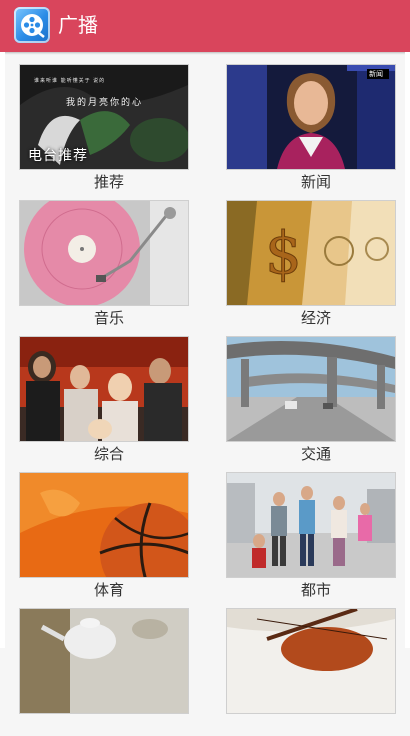  Describe the element at coordinates (311, 389) in the screenshot. I see `highway-overpass-image` at that location.